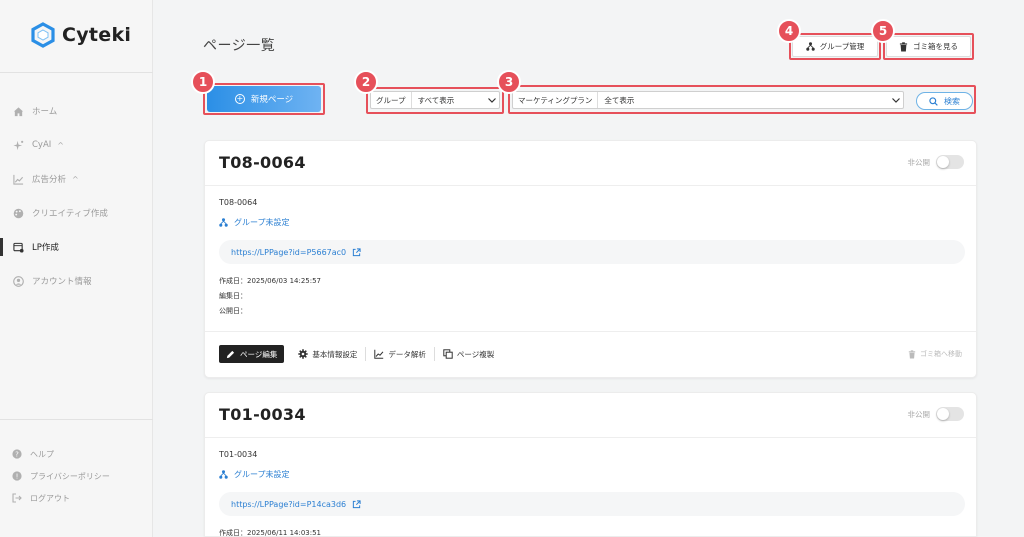 This screenshot has width=1024, height=537. I want to click on new-page-button: + 新規ページ, so click(264, 99).